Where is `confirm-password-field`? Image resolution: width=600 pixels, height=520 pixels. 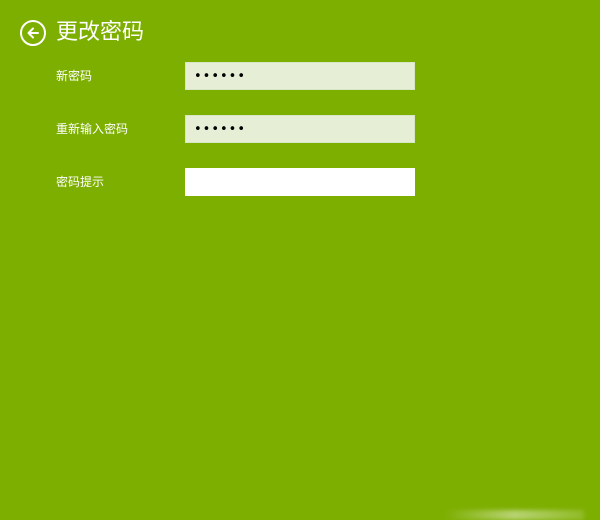 confirm-password-field is located at coordinates (300, 129).